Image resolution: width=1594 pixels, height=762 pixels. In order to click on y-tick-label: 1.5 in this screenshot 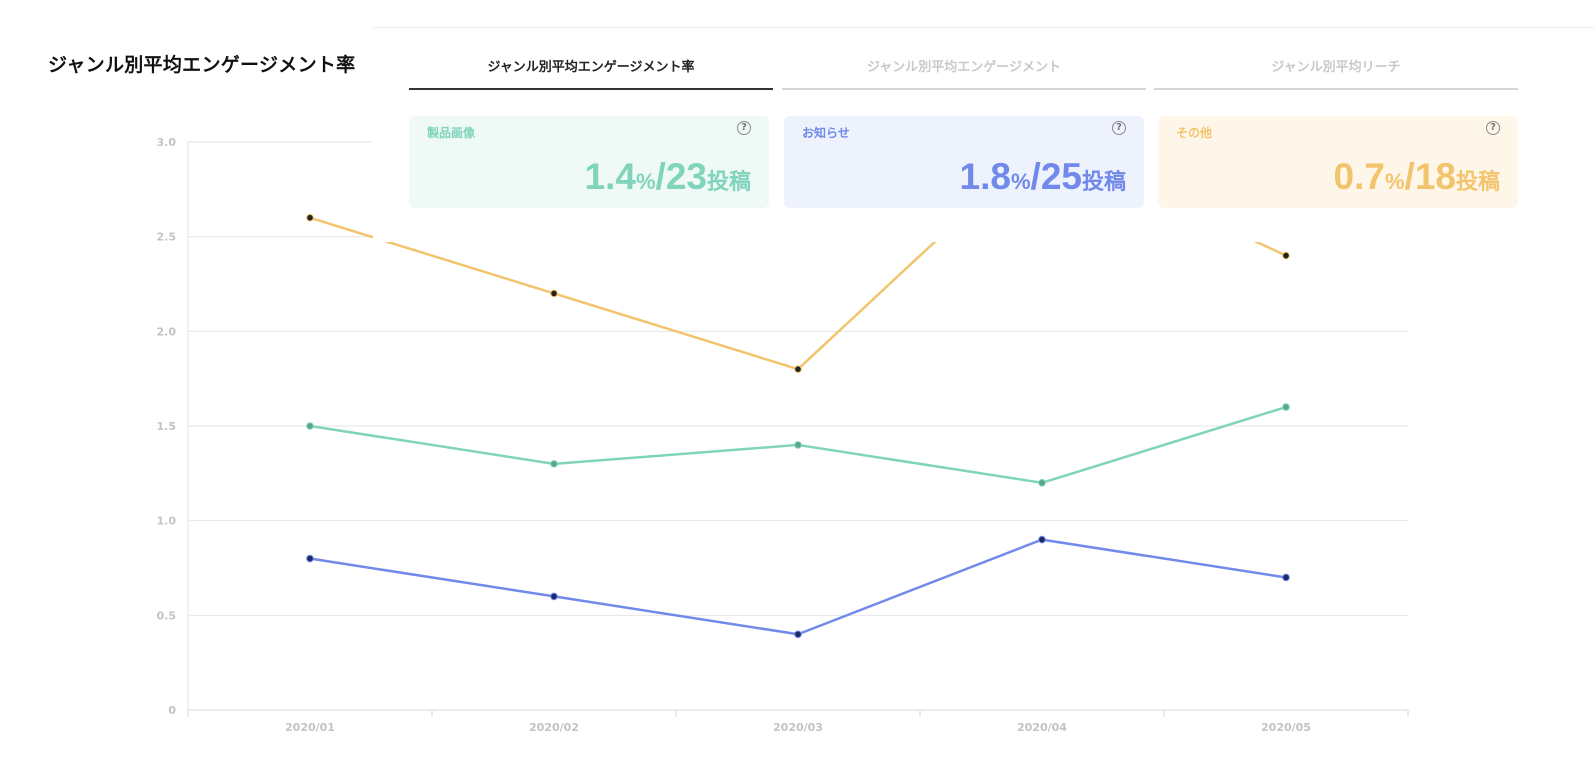, I will do `click(167, 426)`.